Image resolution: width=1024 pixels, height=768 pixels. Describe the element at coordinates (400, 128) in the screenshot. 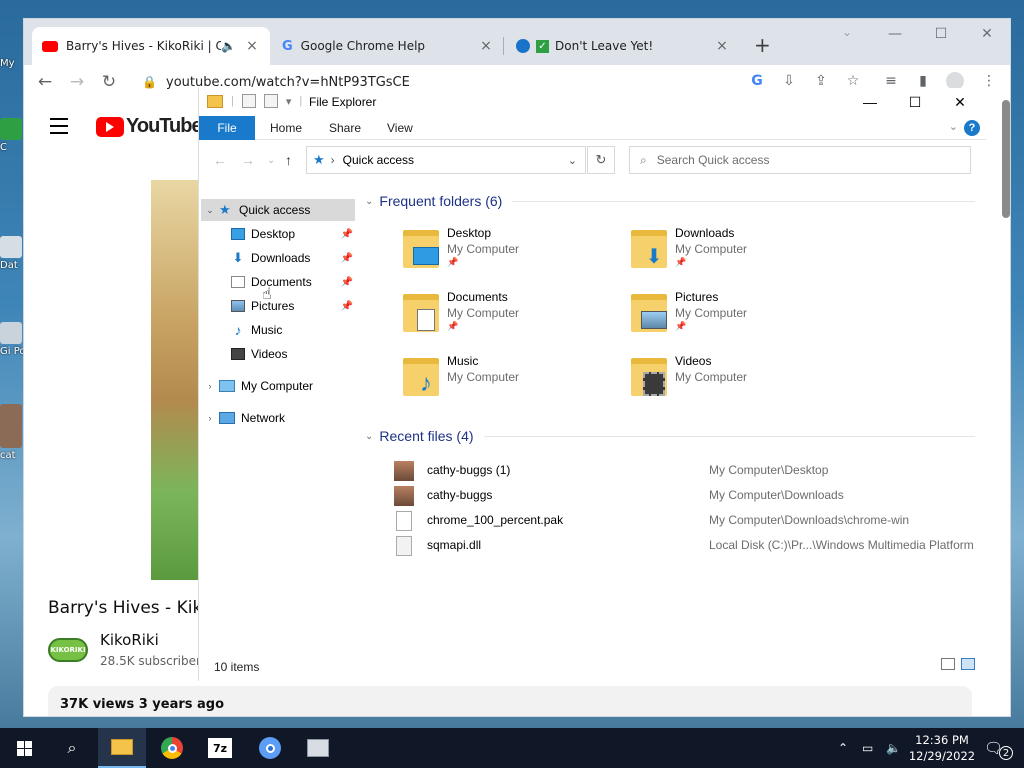

I see `ribbon-tab-view: View` at that location.